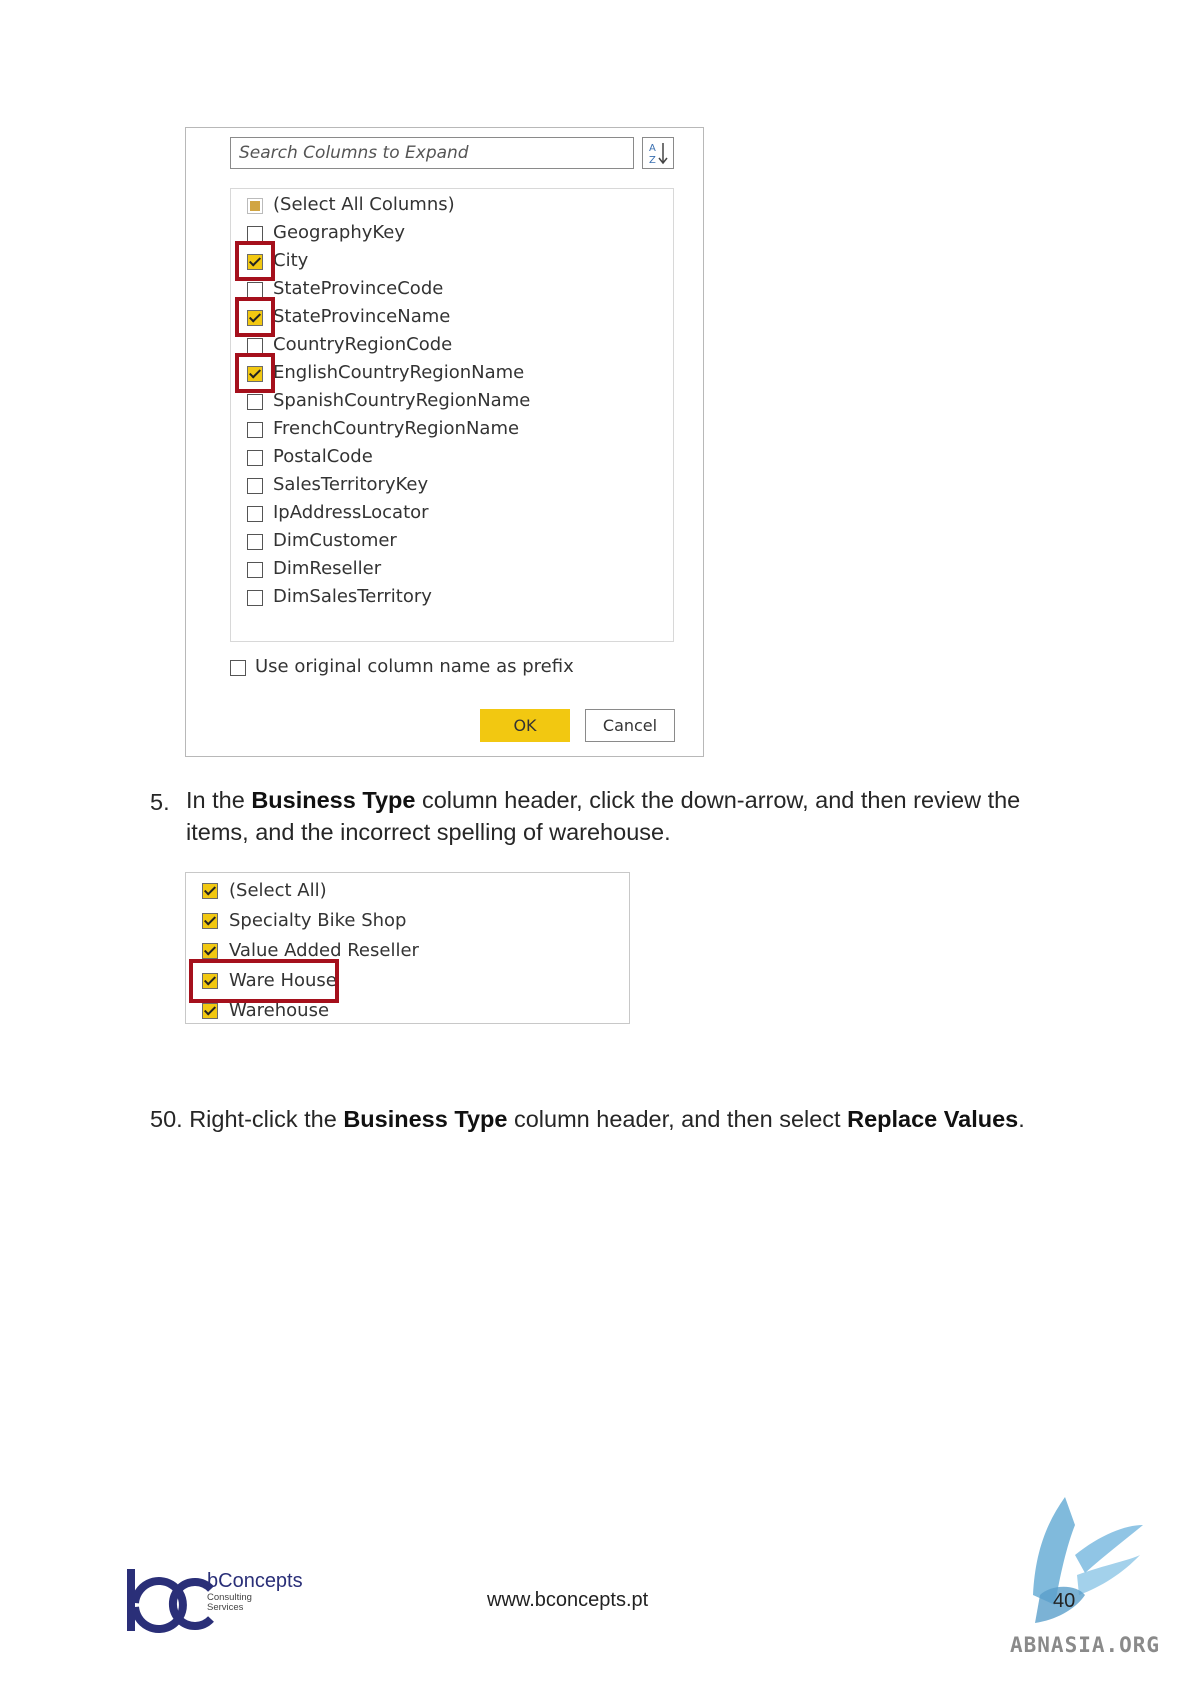  Describe the element at coordinates (452, 514) in the screenshot. I see `column-item: IpAddressLocator` at that location.